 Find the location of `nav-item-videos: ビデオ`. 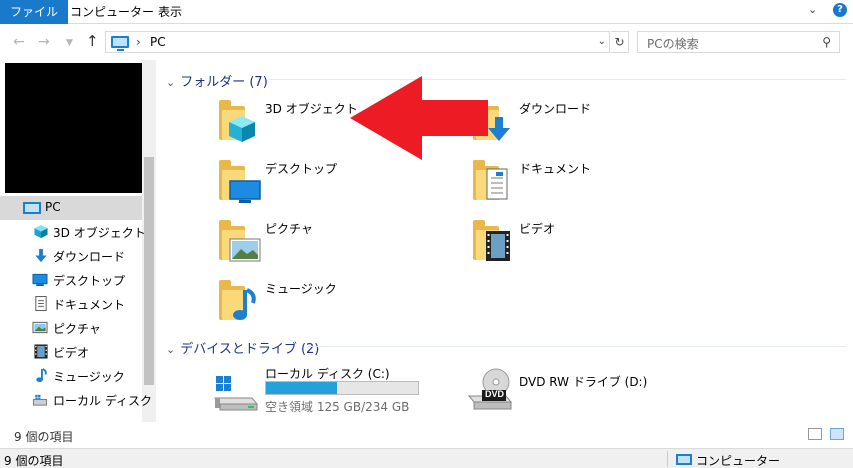

nav-item-videos: ビデオ is located at coordinates (71, 352).